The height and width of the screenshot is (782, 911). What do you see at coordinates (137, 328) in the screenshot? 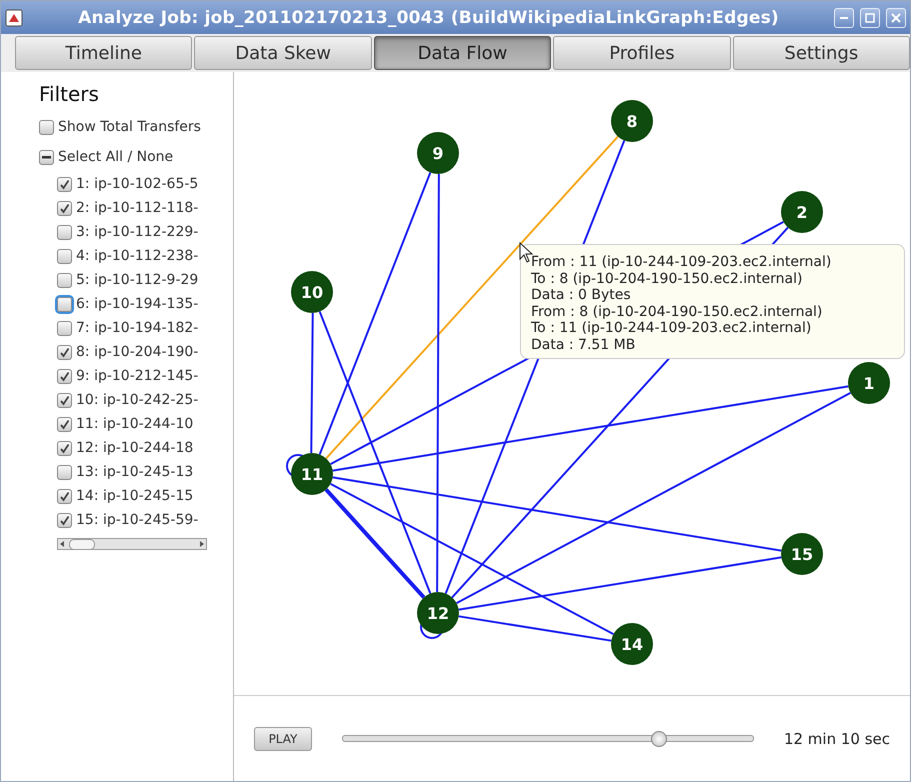
I see `host-label: 7: ip-10-194-182-` at bounding box center [137, 328].